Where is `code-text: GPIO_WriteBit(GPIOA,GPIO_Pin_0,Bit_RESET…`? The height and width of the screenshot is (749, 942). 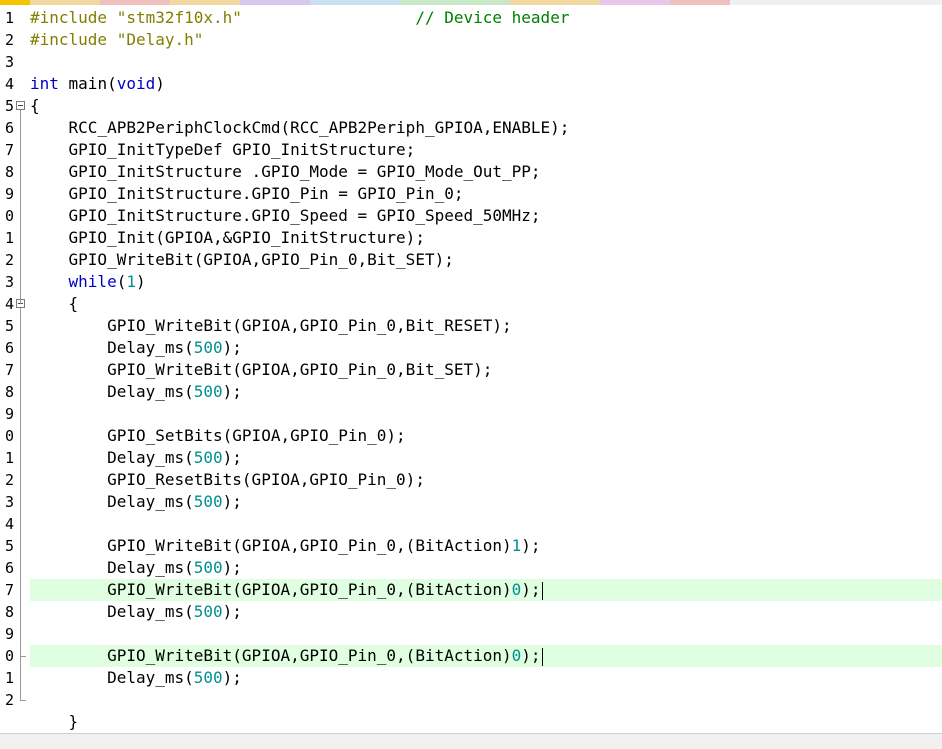 code-text: GPIO_WriteBit(GPIOA,GPIO_Pin_0,Bit_RESET… is located at coordinates (486, 326).